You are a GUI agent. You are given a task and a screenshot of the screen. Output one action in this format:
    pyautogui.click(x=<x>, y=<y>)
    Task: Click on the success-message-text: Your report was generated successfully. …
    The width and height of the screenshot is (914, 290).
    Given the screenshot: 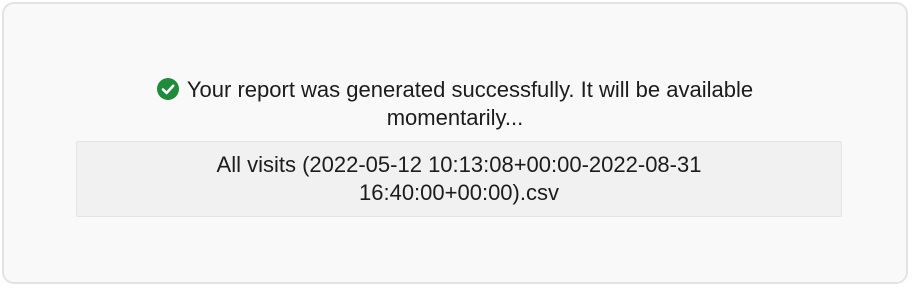 What is the action you would take?
    pyautogui.click(x=470, y=103)
    